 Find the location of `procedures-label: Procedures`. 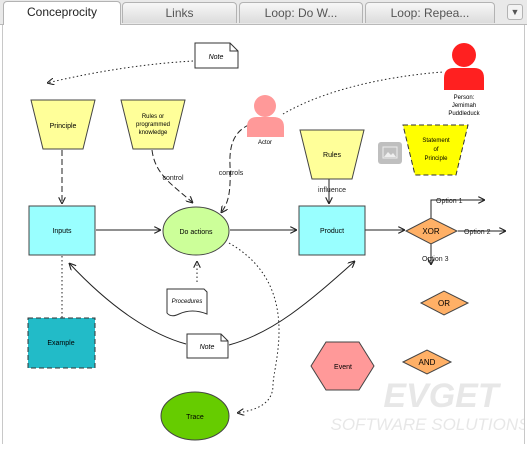

procedures-label: Procedures is located at coordinates (187, 302).